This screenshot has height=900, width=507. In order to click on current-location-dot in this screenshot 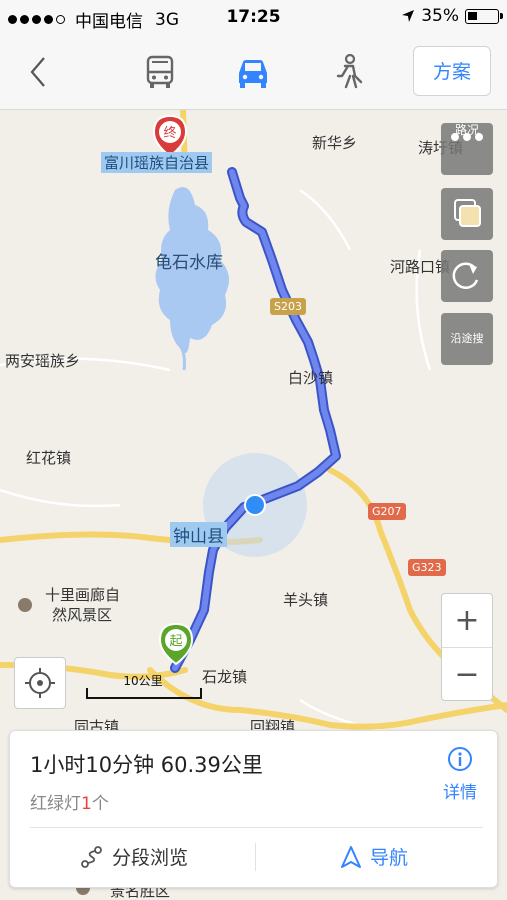, I will do `click(255, 505)`.